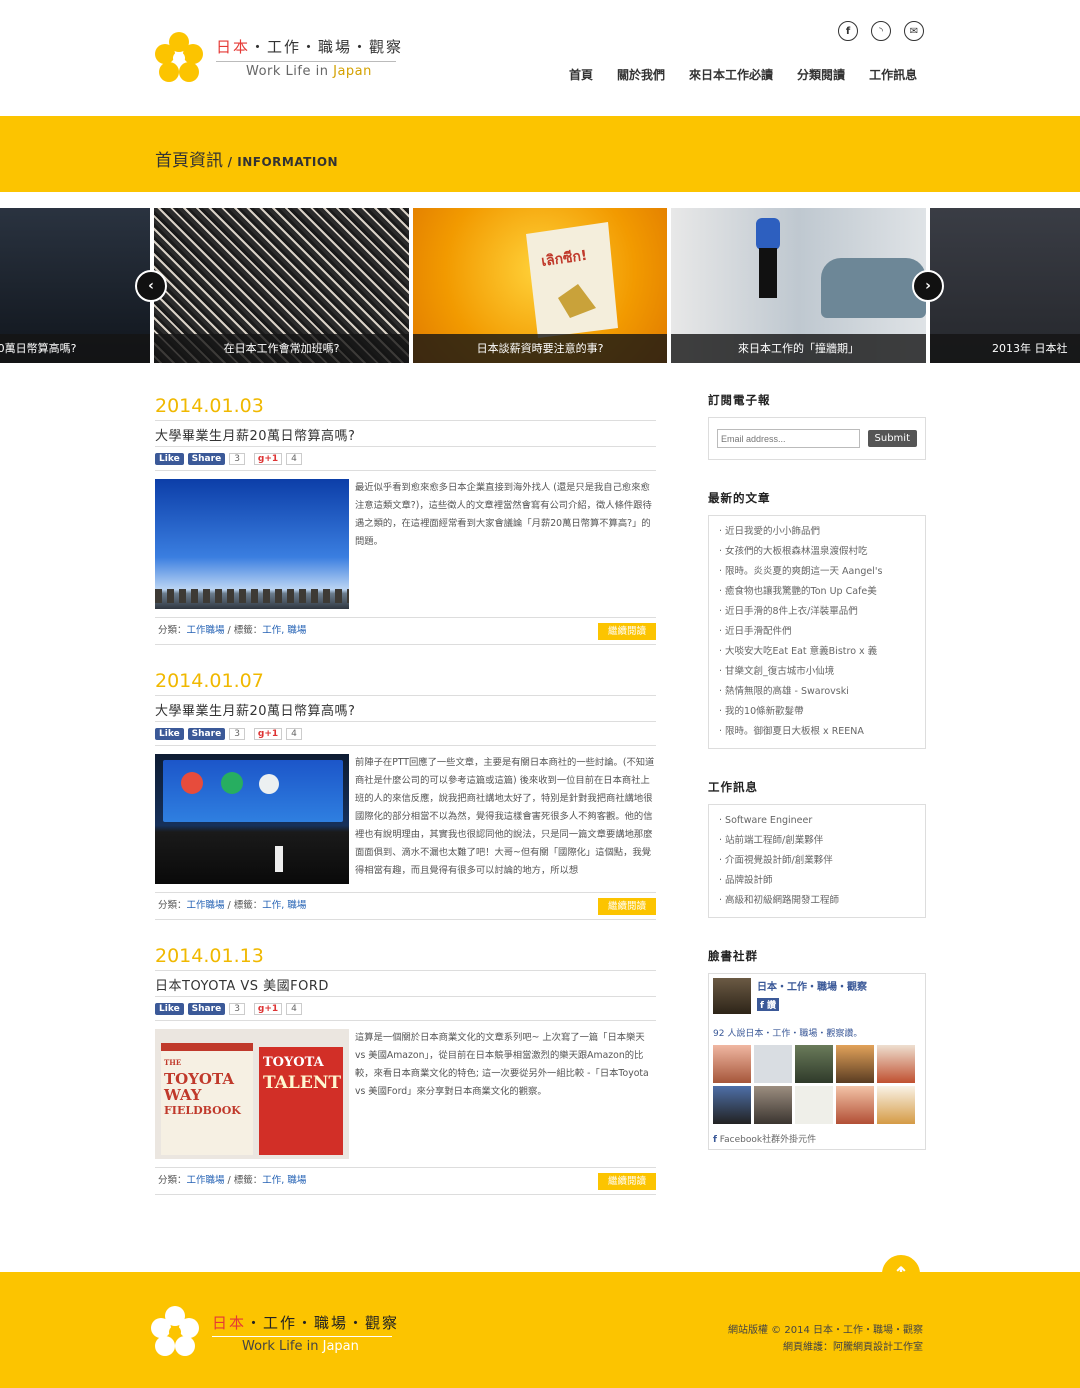  What do you see at coordinates (817, 552) in the screenshot?
I see `recent-post-link: · 女孩們的大板根森林溫泉渡假村吃` at bounding box center [817, 552].